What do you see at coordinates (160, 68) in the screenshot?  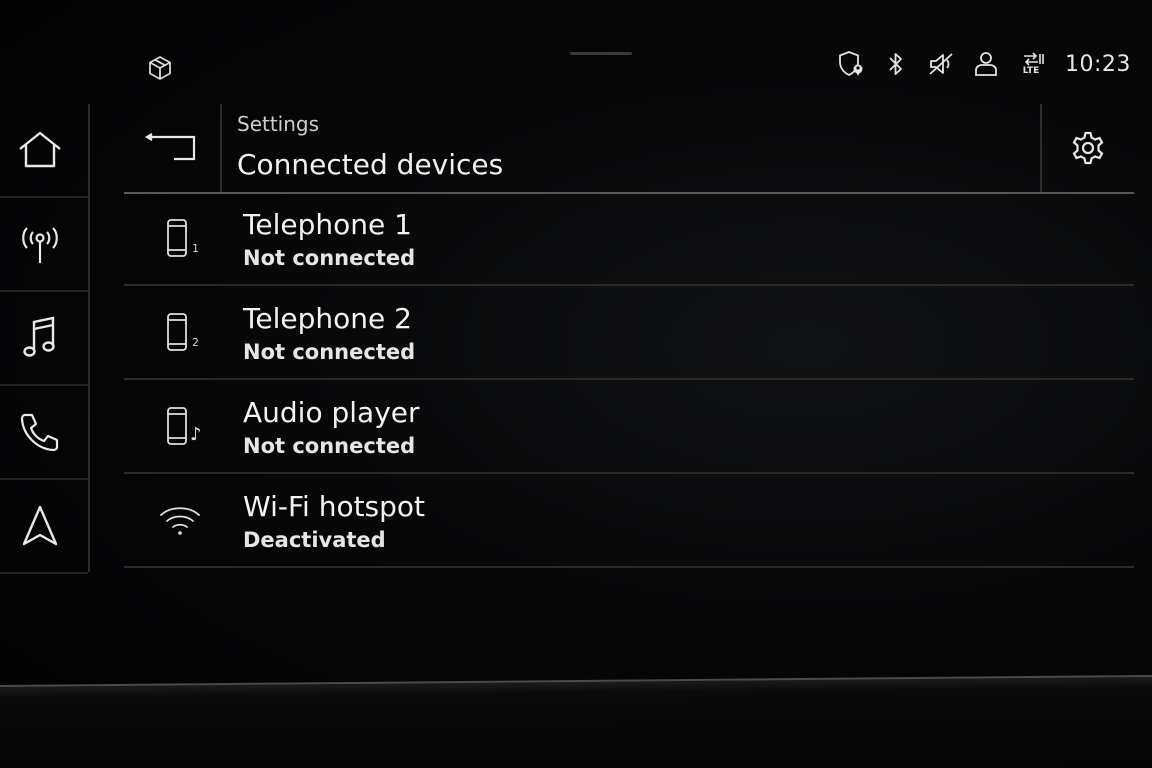 I see `cube-icon` at bounding box center [160, 68].